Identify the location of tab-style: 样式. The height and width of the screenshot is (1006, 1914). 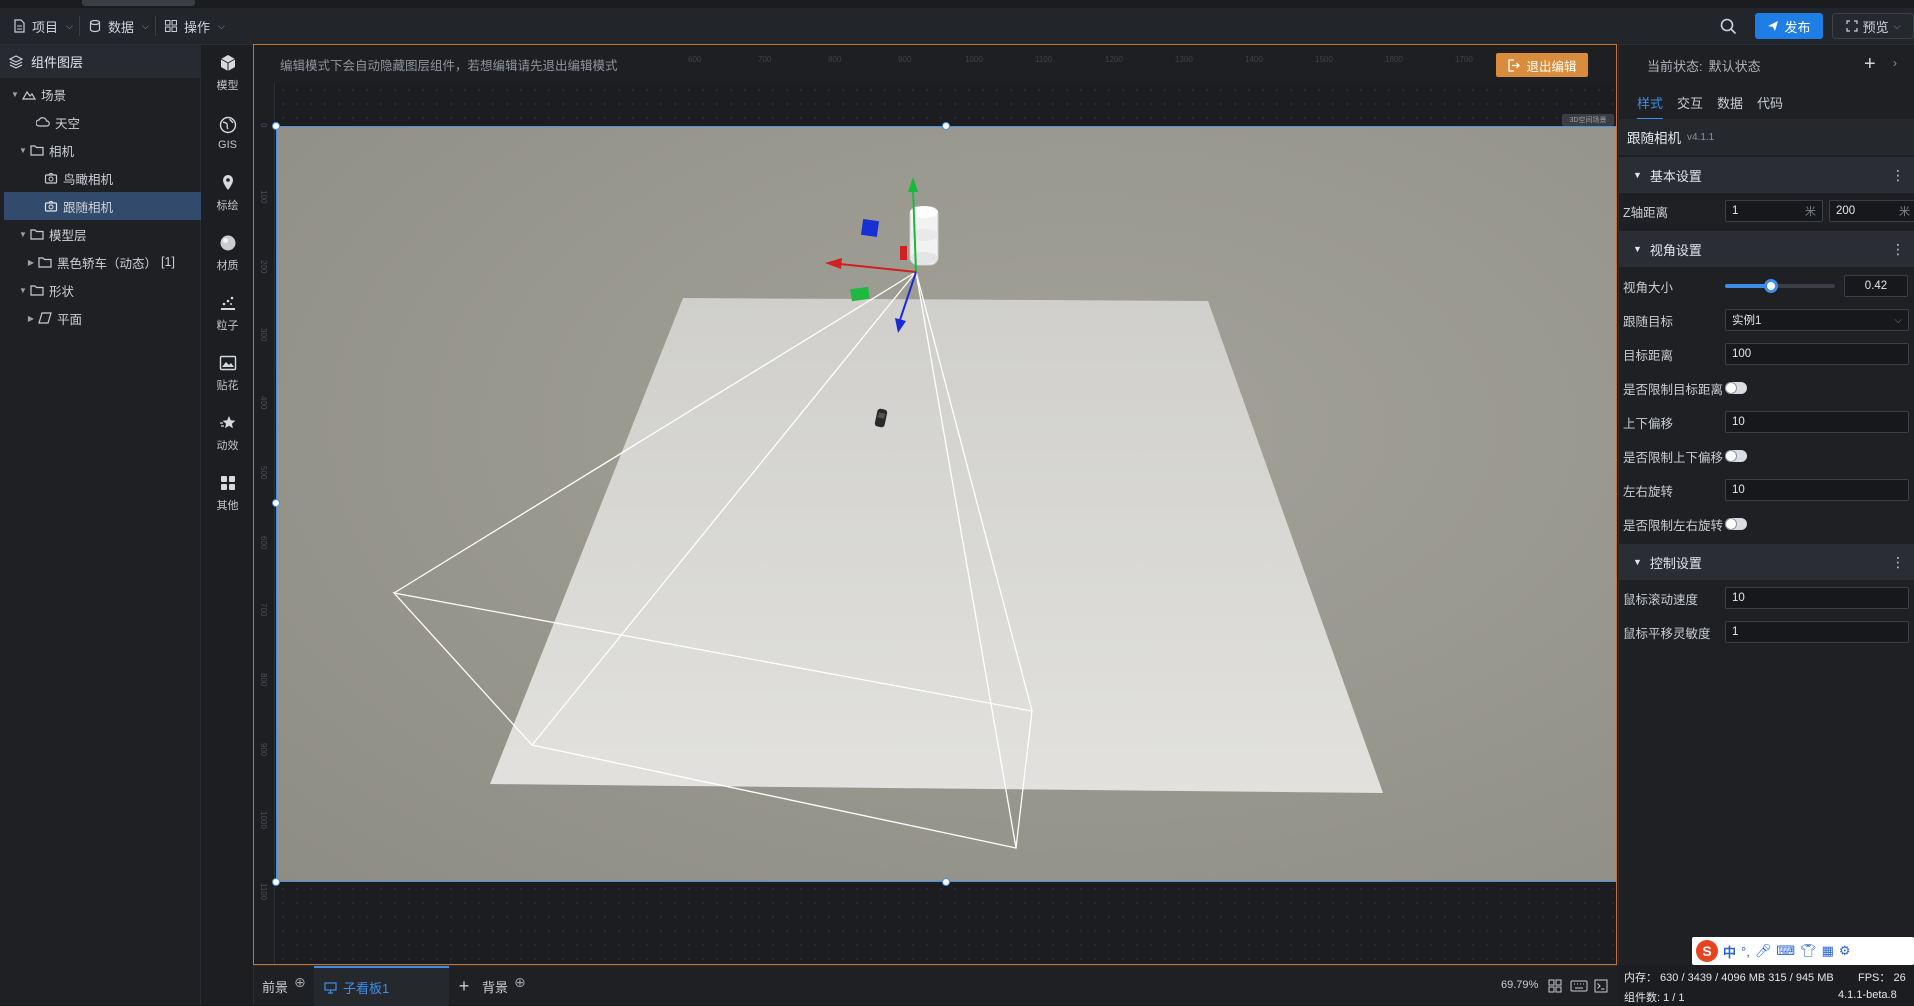
(1650, 106).